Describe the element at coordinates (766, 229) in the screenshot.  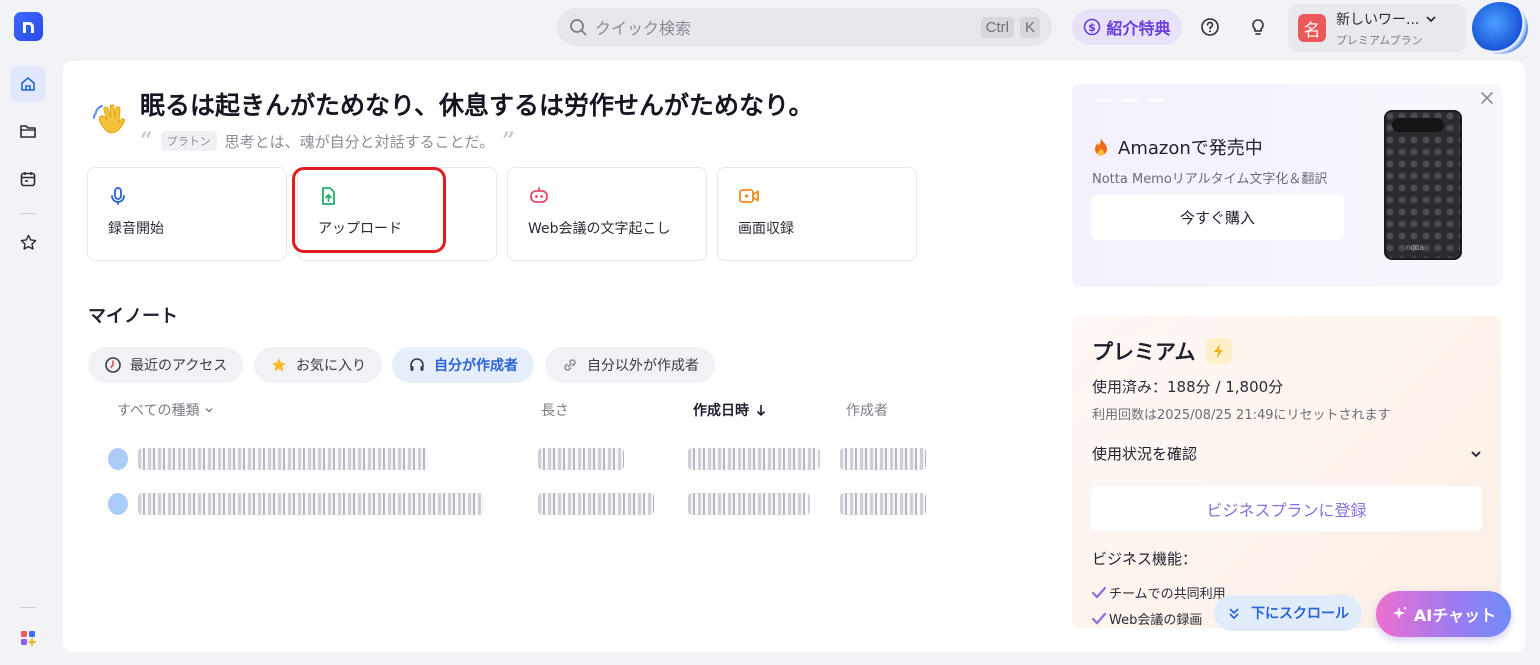
I see `screen-record-label: 画面収録` at that location.